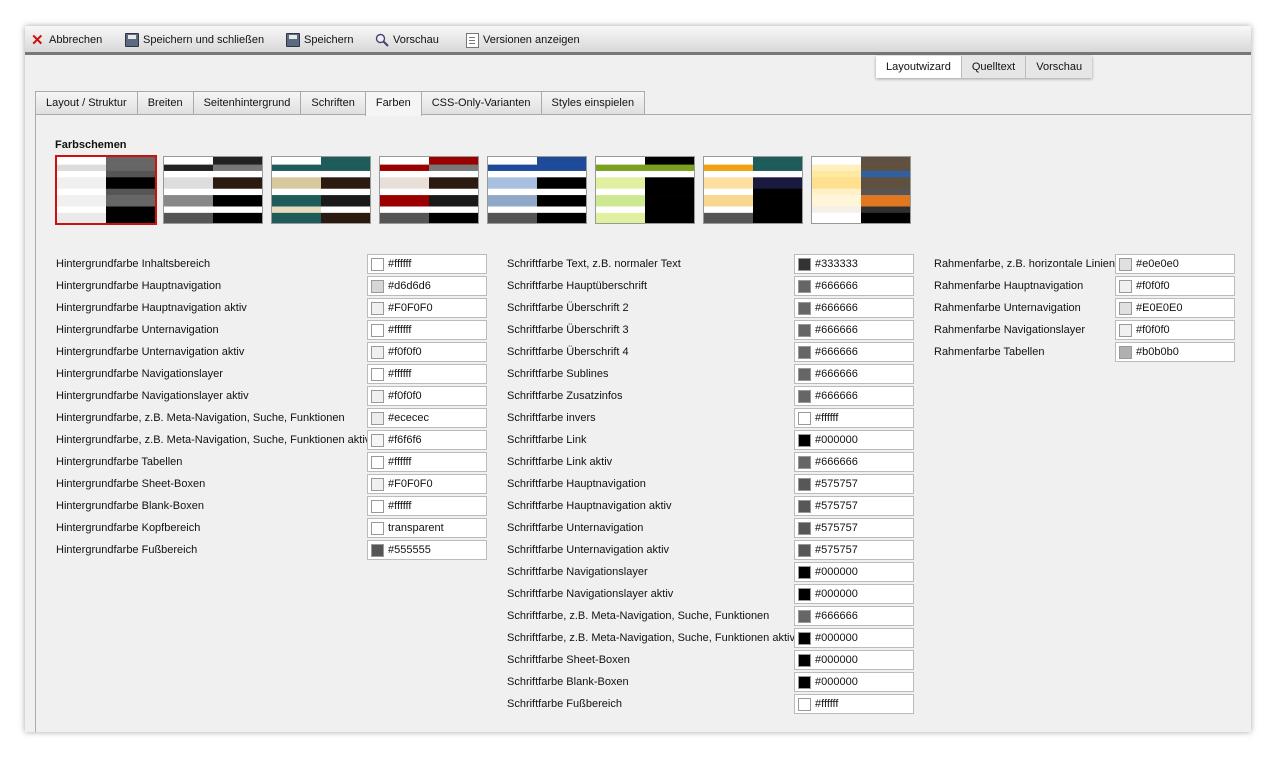  Describe the element at coordinates (194, 40) in the screenshot. I see `save-and-close-button: Speichern und schließen` at that location.